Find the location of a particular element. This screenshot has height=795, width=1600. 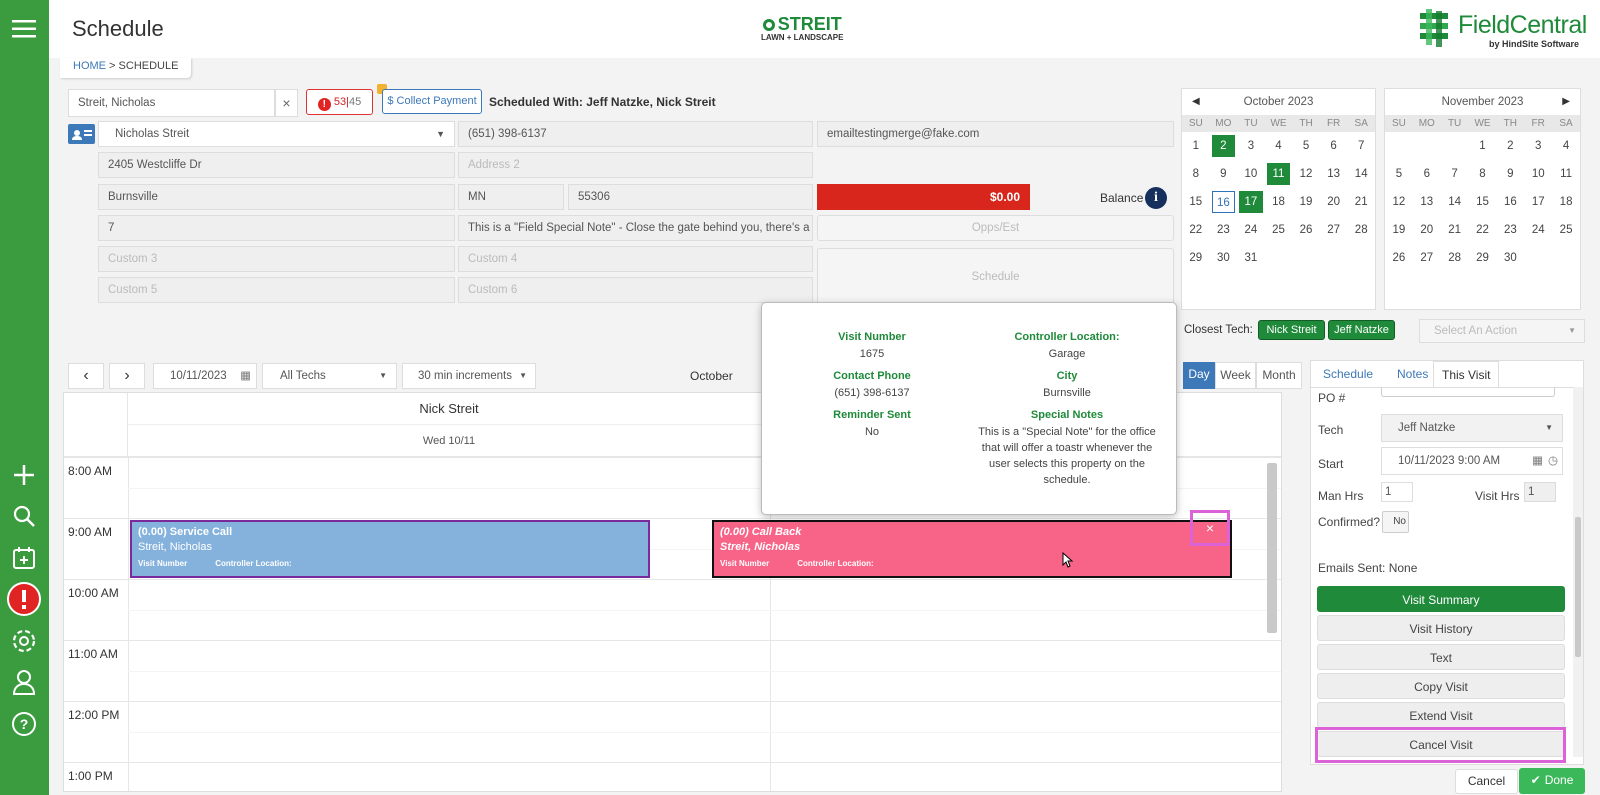

techs-dropdown: All Techs ▼ is located at coordinates (329, 376).